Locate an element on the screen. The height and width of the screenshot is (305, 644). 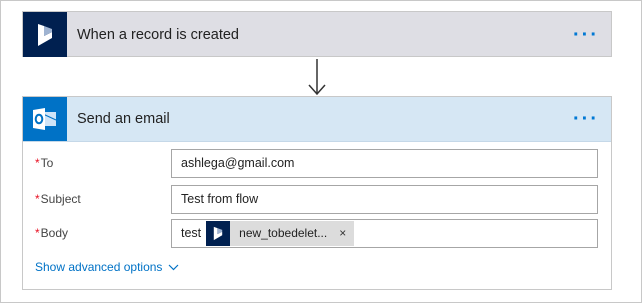
chevron-down-icon is located at coordinates (174, 267).